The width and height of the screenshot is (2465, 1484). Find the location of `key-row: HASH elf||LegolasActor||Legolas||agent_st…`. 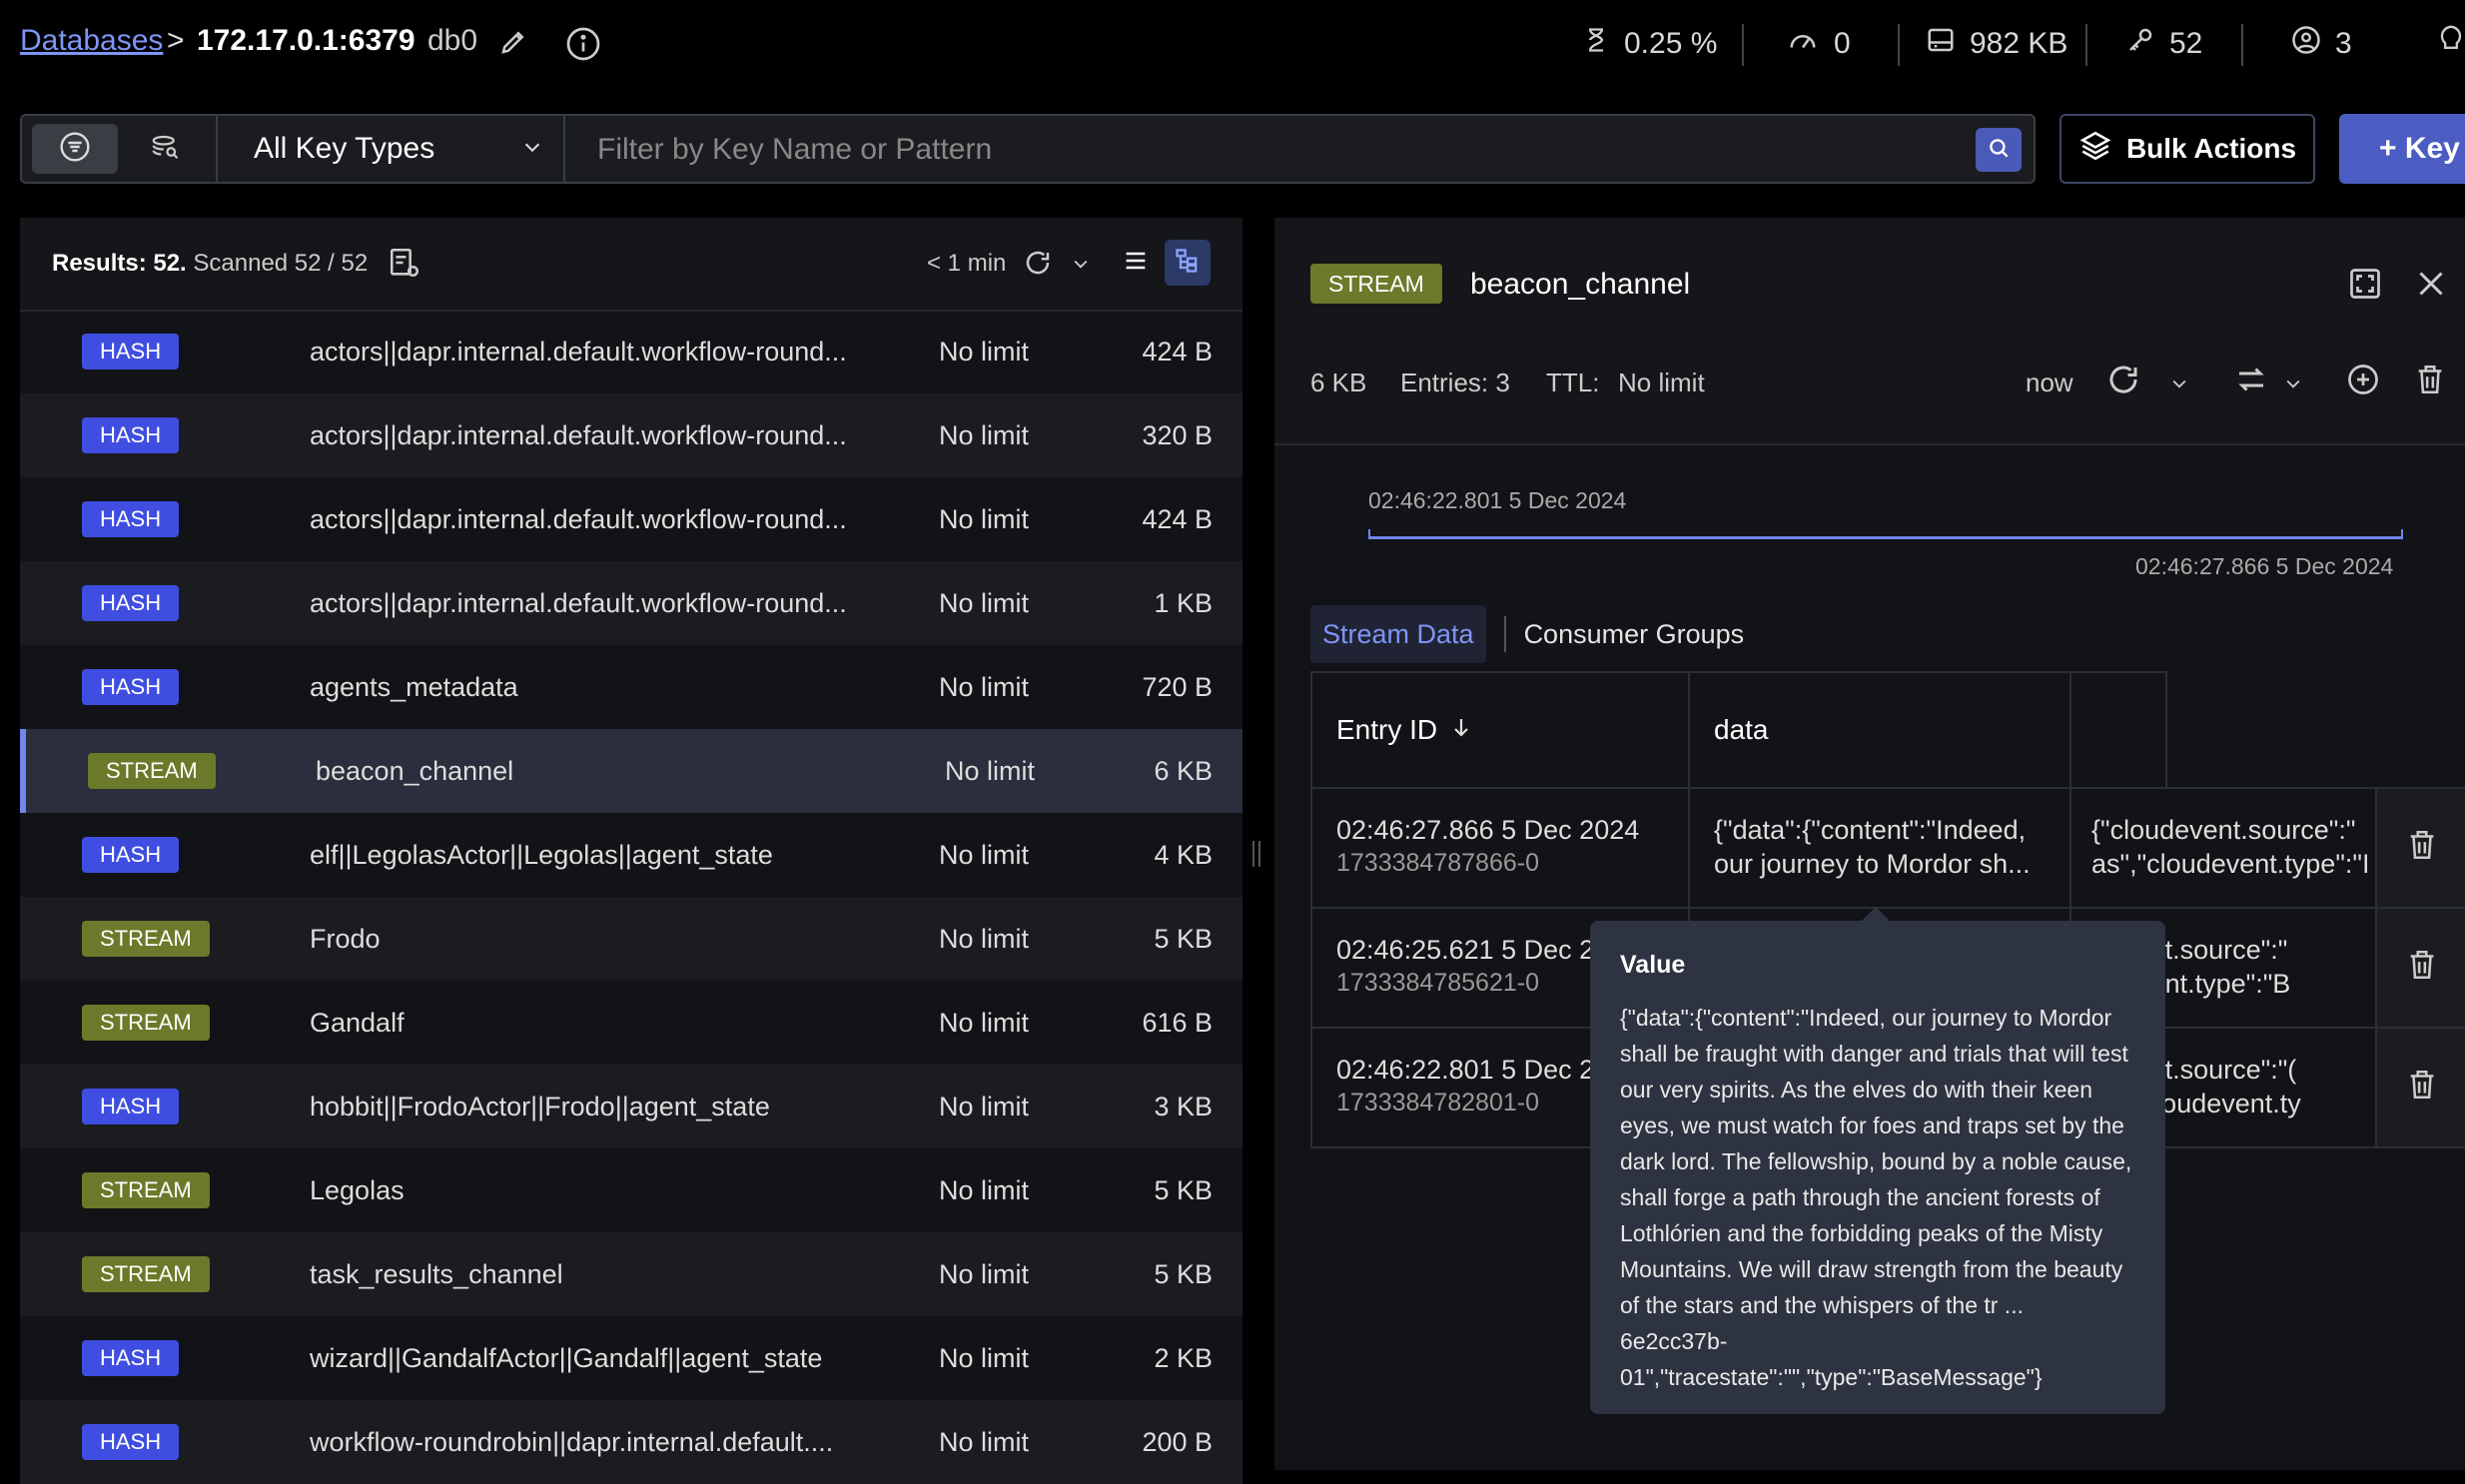

key-row: HASH elf||LegolasActor||Legolas||agent_st… is located at coordinates (631, 855).